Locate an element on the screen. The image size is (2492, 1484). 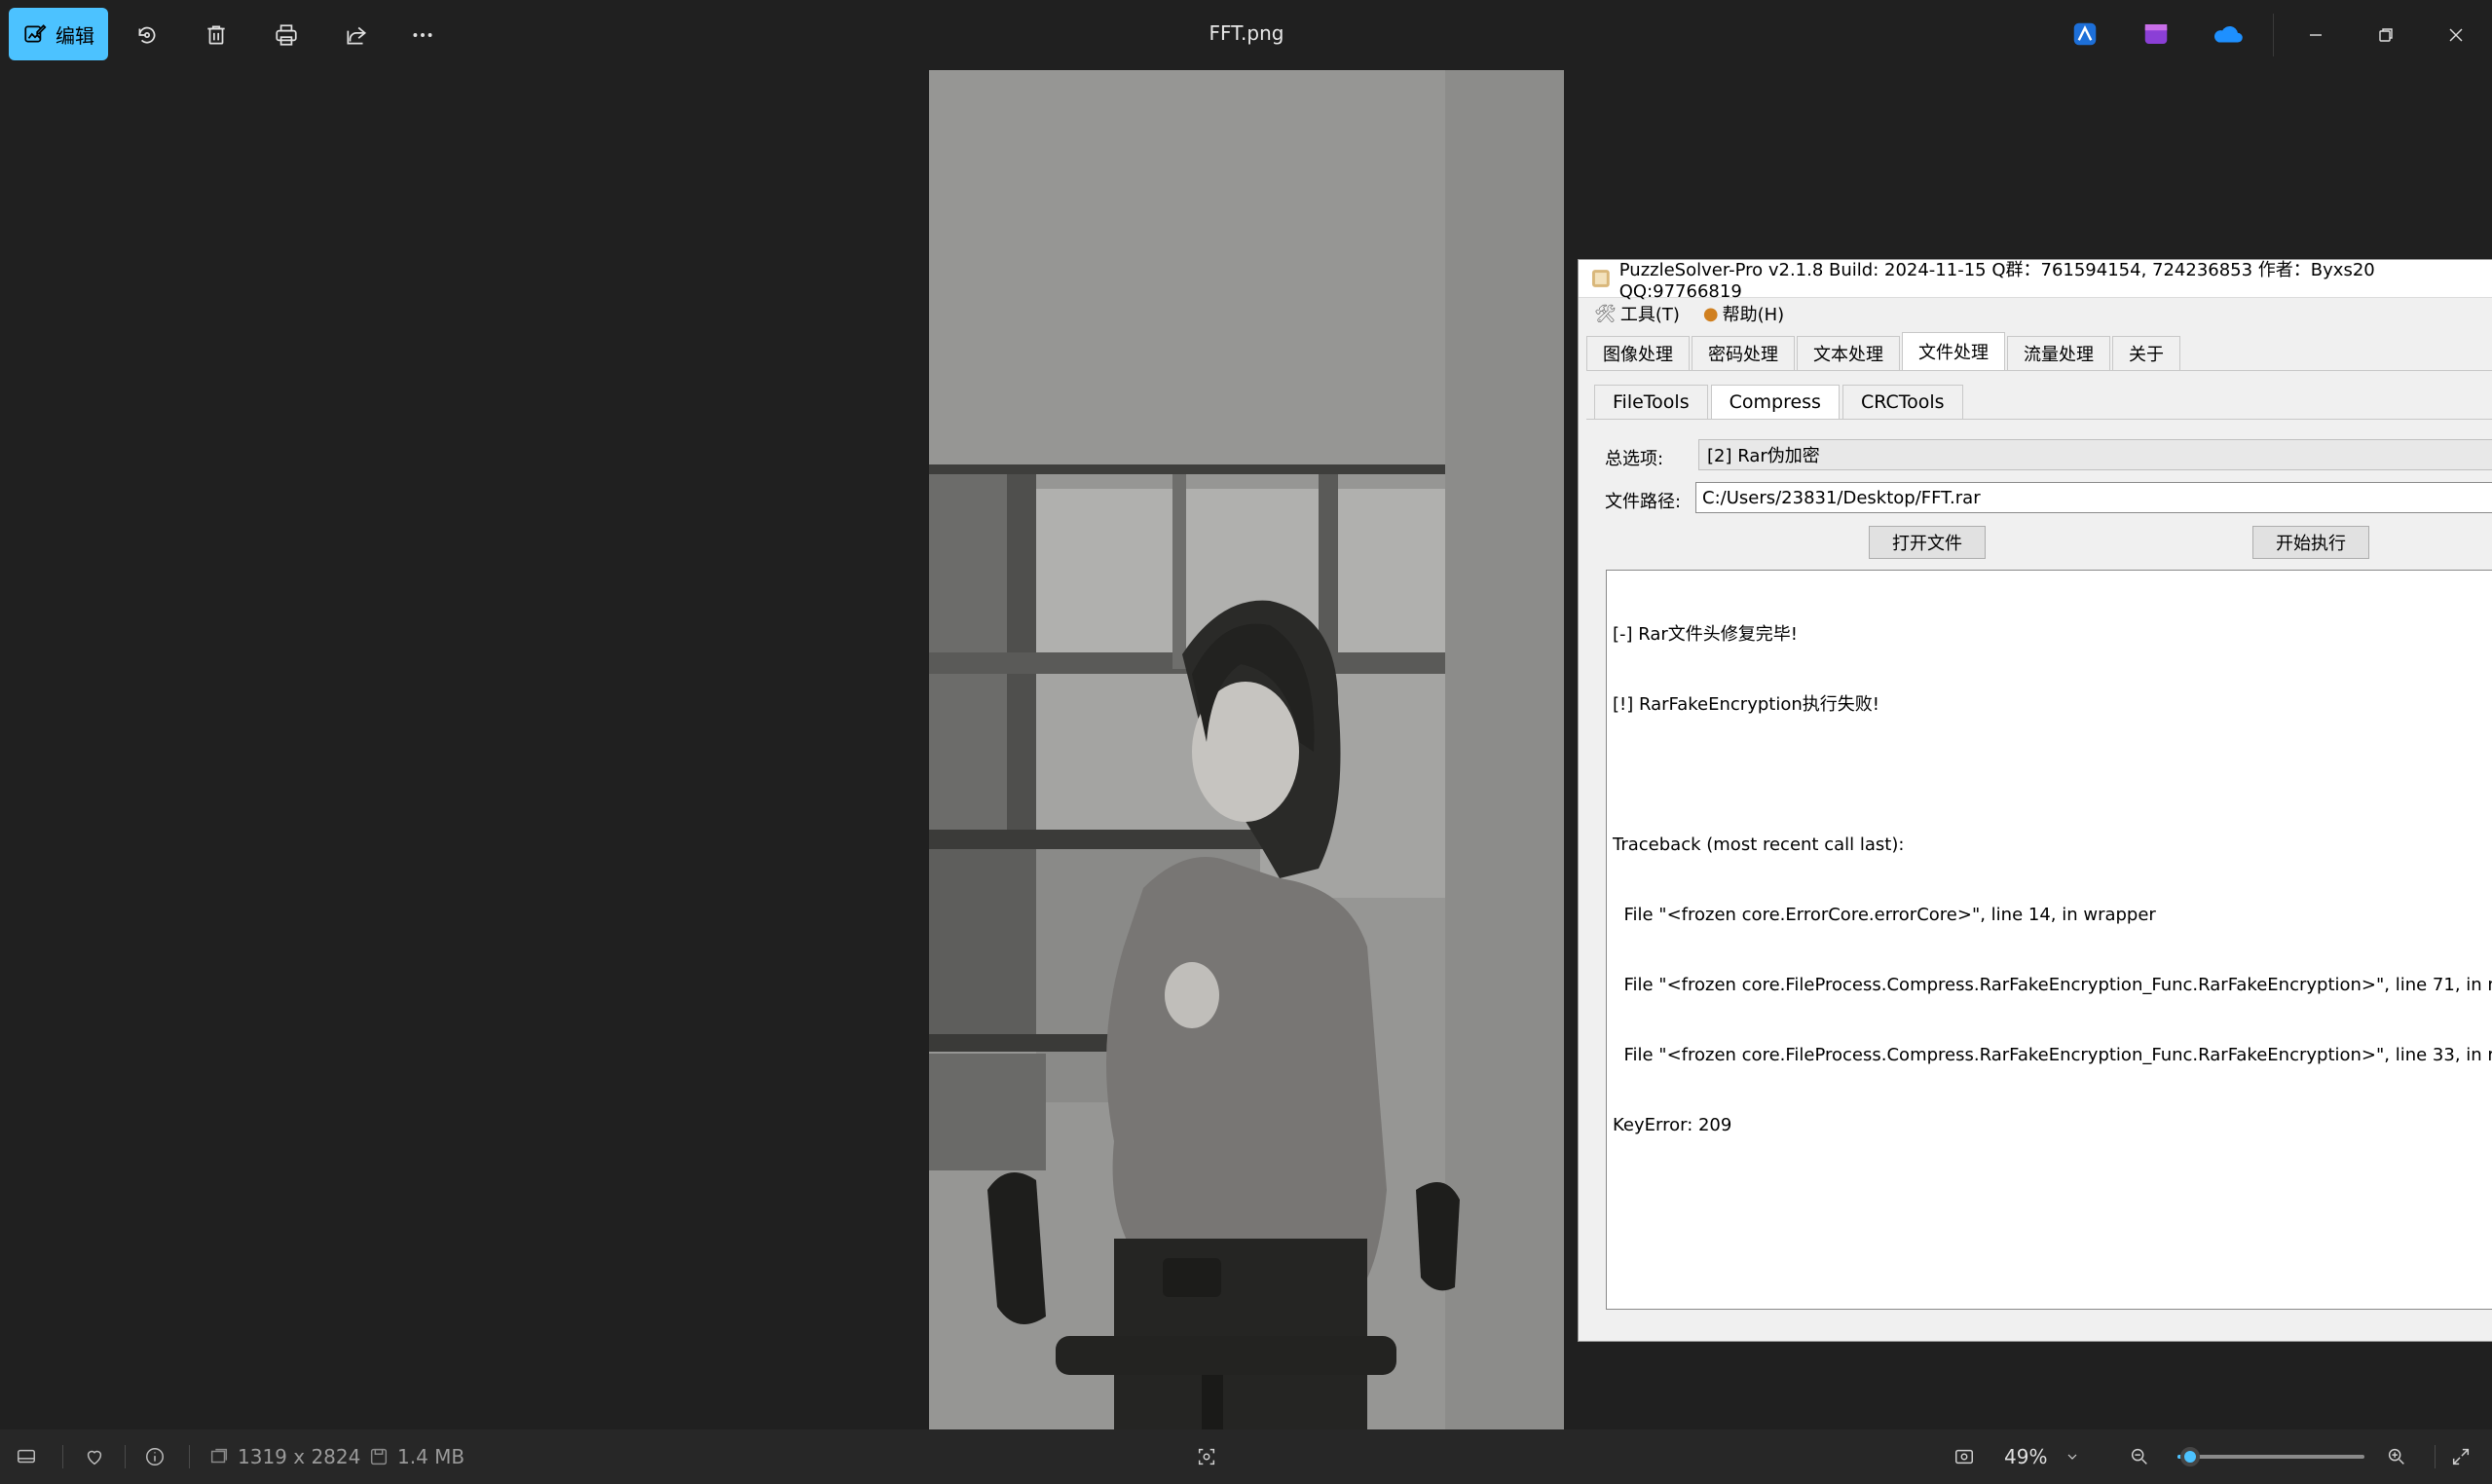
menu-tools-label: 工具(T) is located at coordinates (1649, 315).